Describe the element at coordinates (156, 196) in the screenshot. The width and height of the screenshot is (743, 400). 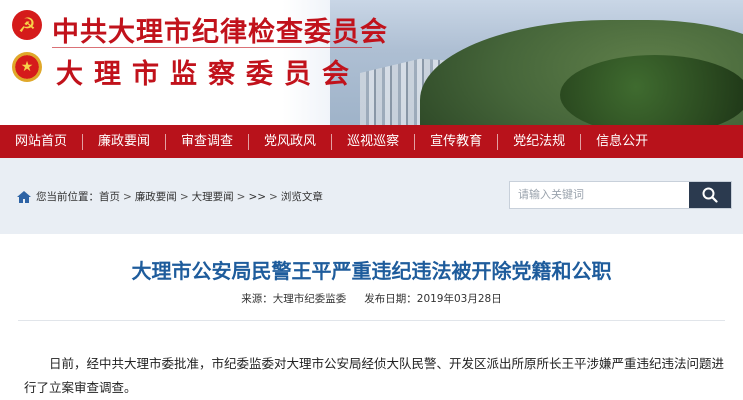
I see `breadcrumb-news: 廉政要闻` at that location.